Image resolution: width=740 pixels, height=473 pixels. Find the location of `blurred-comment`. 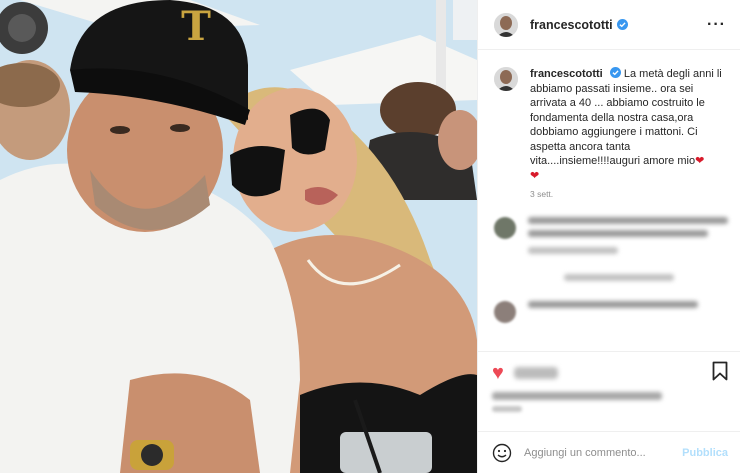

blurred-comment is located at coordinates (611, 238).